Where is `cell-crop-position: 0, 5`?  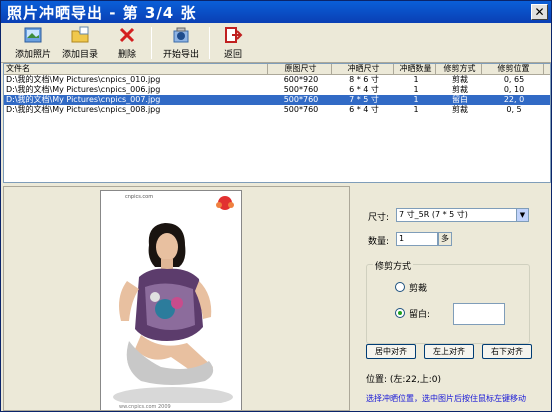 cell-crop-position: 0, 5 is located at coordinates (514, 109).